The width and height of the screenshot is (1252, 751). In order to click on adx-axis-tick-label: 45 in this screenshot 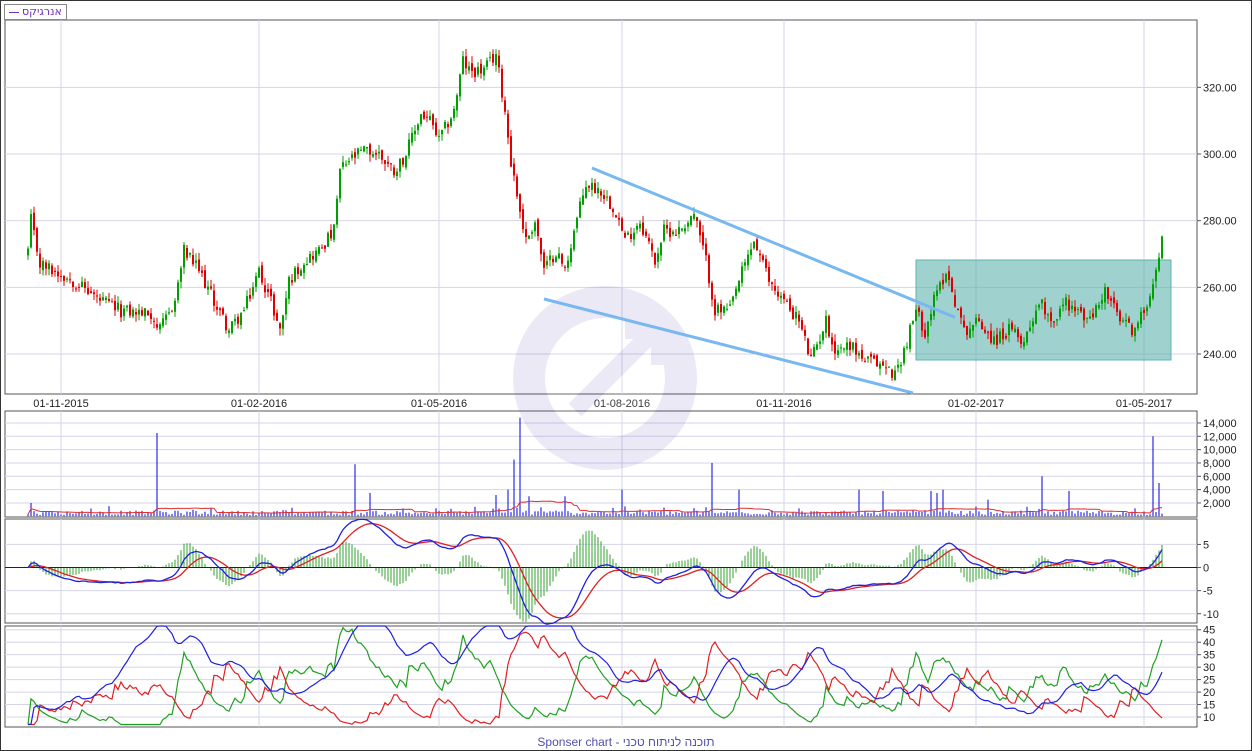, I will do `click(1209, 631)`.